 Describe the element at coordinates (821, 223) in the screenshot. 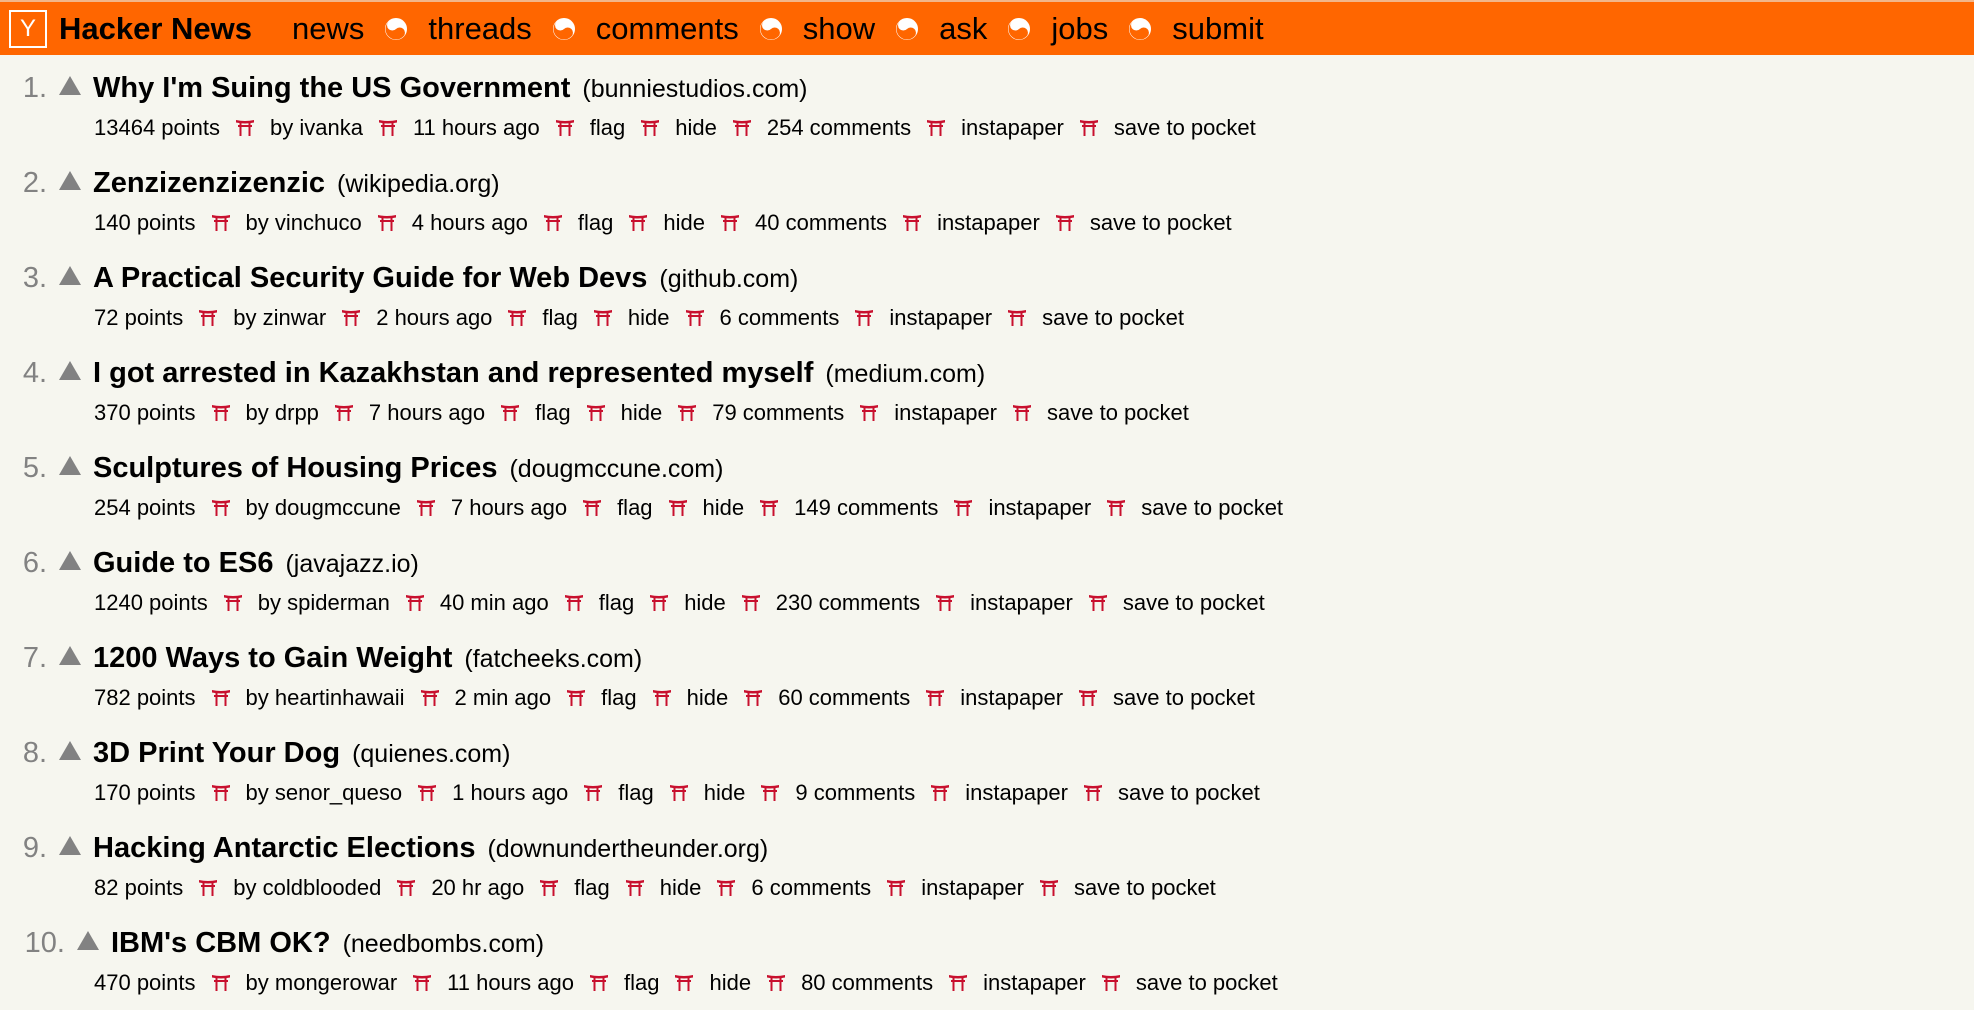

I see `comments-link: 40 comments` at that location.